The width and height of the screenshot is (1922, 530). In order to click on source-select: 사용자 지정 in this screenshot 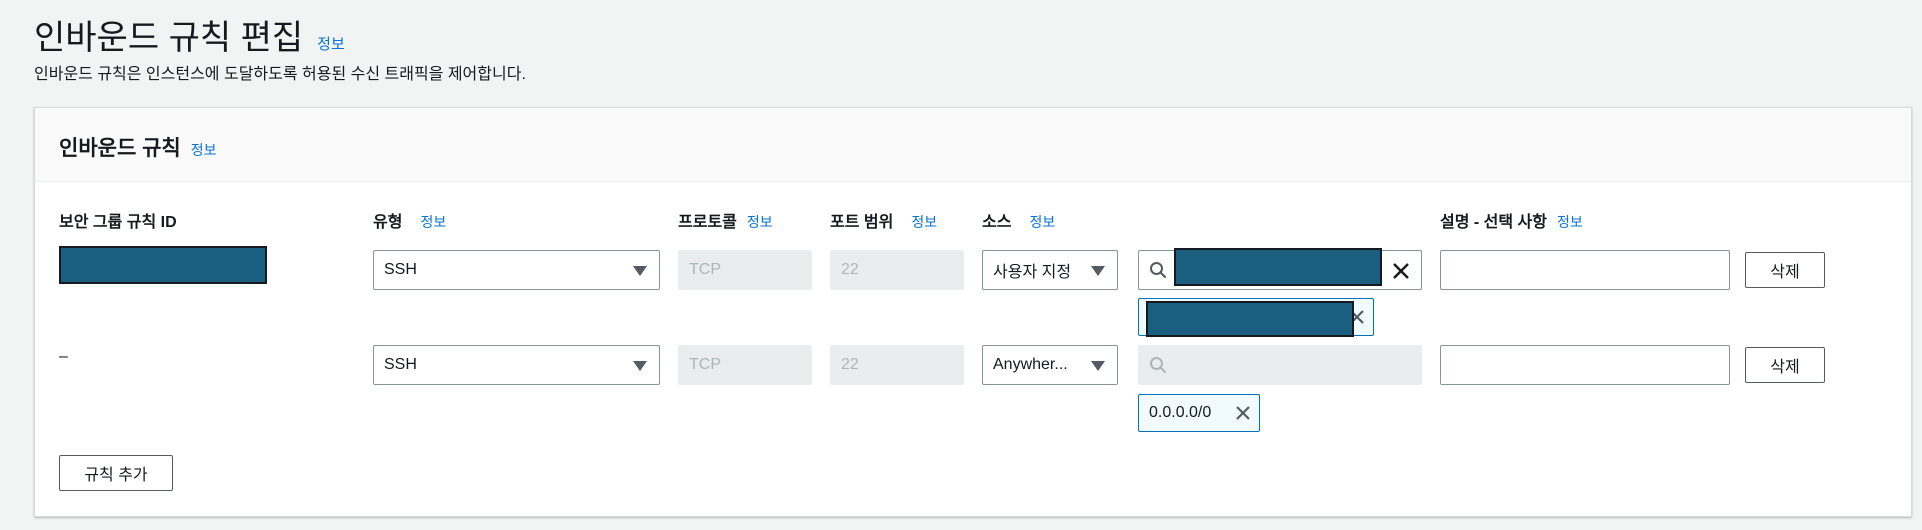, I will do `click(1050, 270)`.